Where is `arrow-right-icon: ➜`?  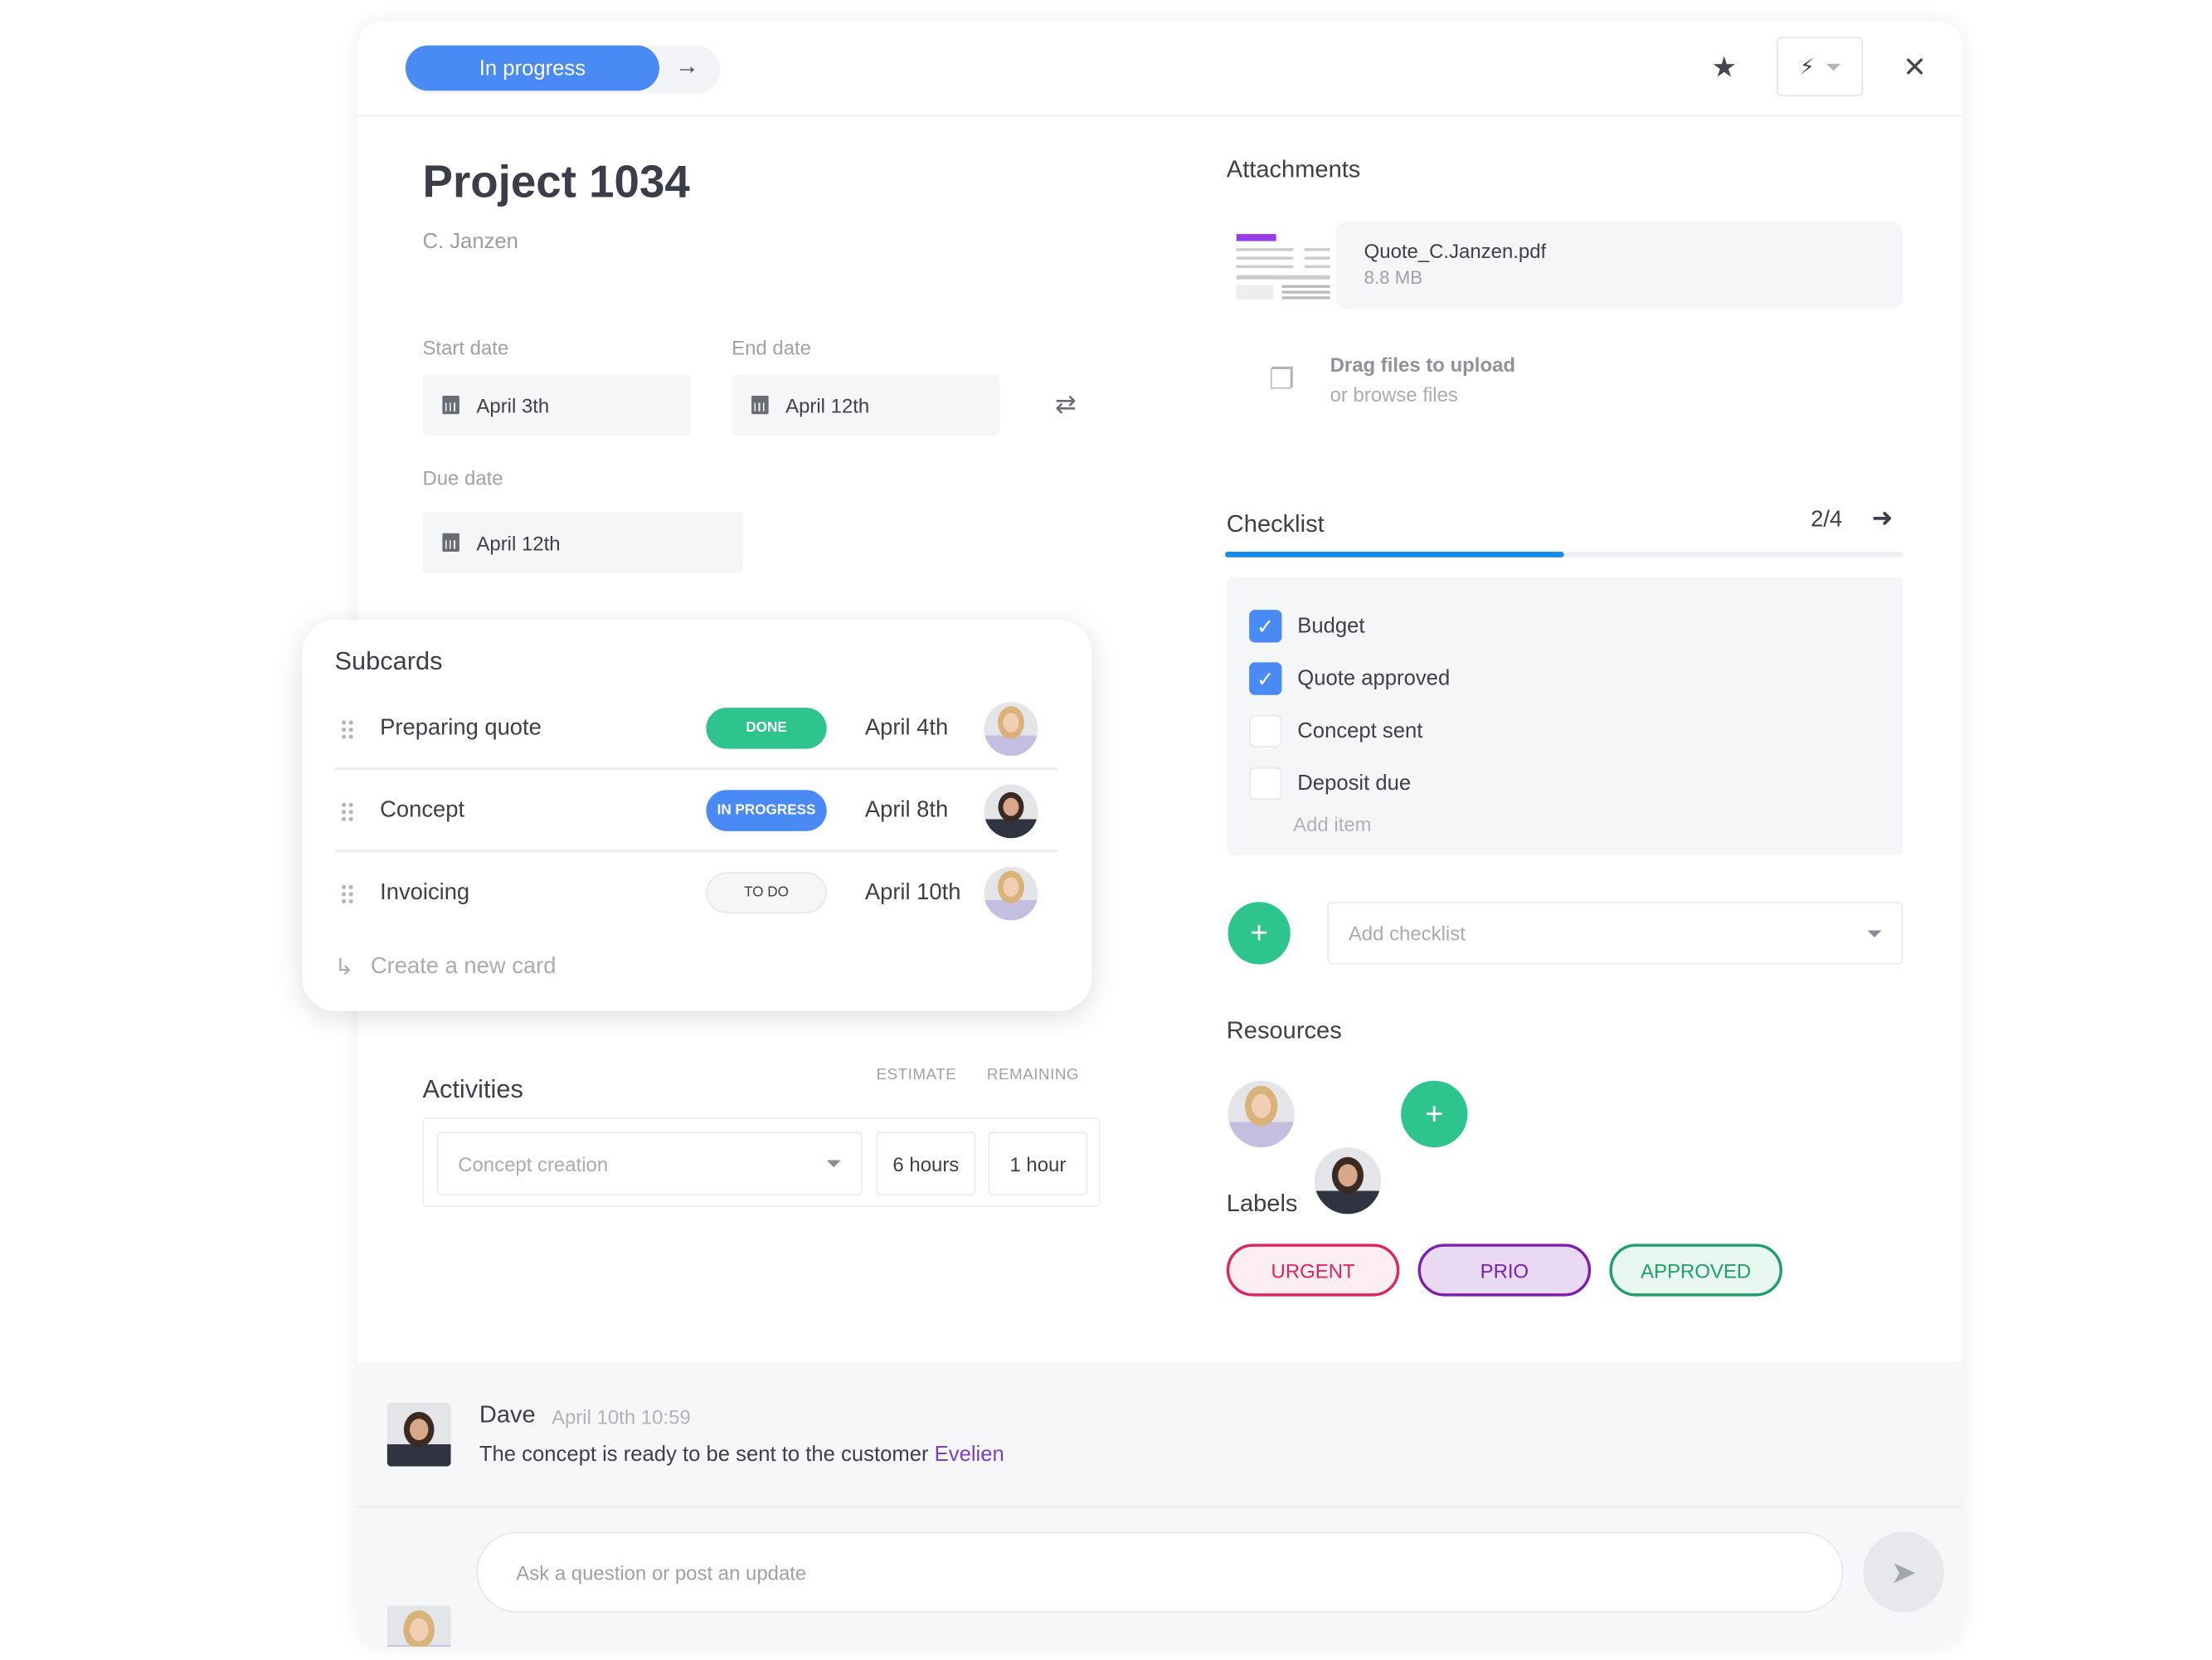 arrow-right-icon: ➜ is located at coordinates (1883, 518).